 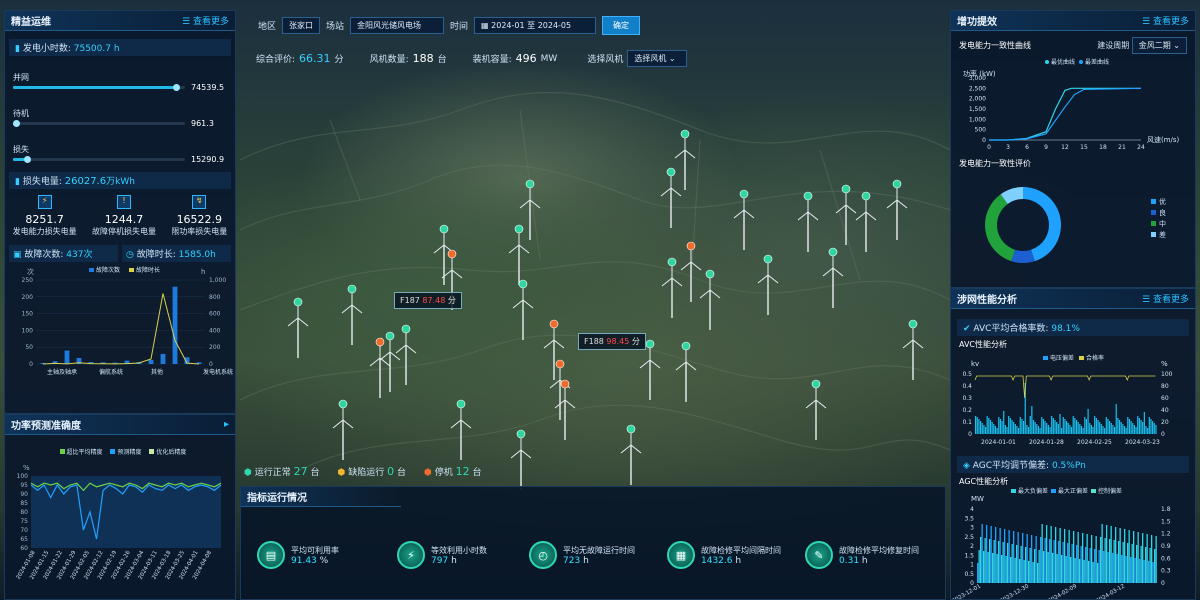 What do you see at coordinates (1162, 201) in the screenshot?
I see `legend-label: 优` at bounding box center [1162, 201].